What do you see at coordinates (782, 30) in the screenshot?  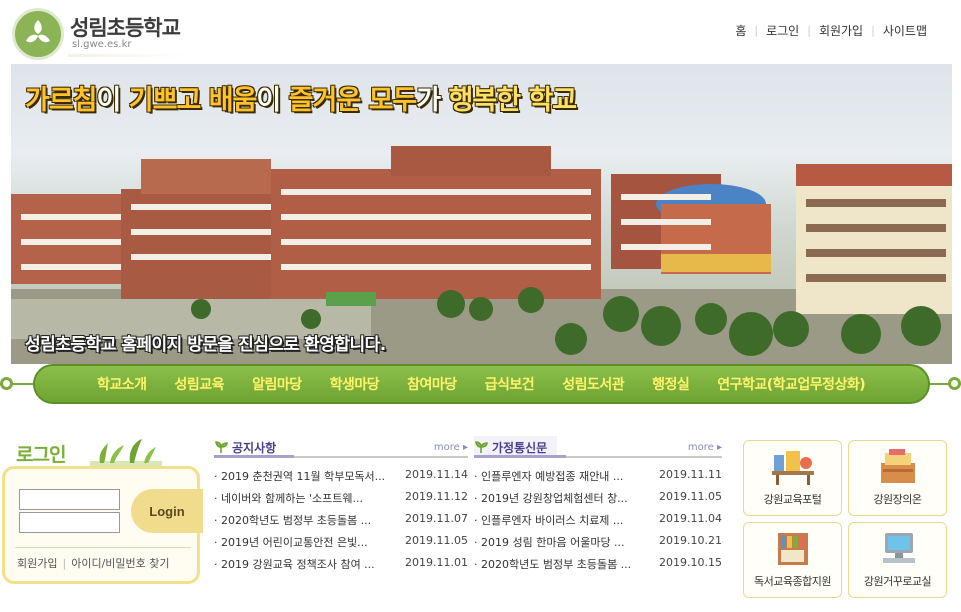 I see `login-link: 로그인` at bounding box center [782, 30].